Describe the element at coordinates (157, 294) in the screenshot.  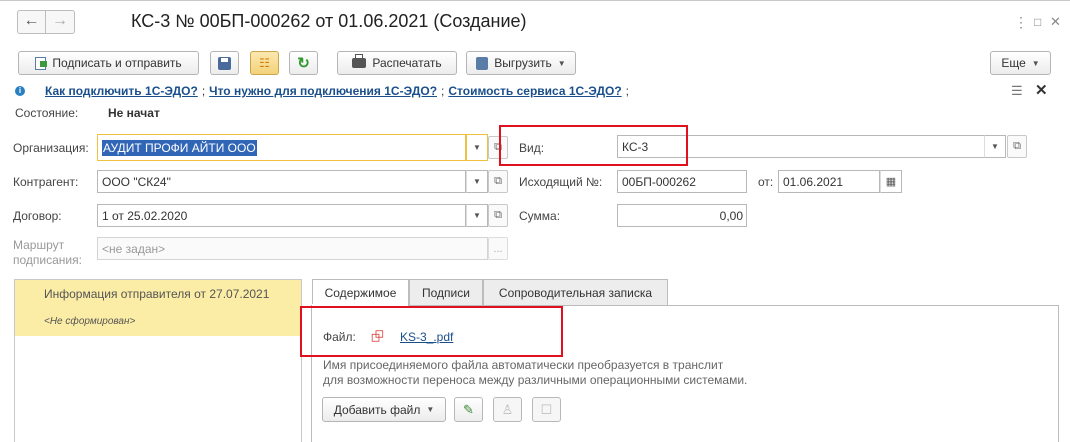
I see `sender-info-title: Информация отправителя от 27.07.2021` at that location.